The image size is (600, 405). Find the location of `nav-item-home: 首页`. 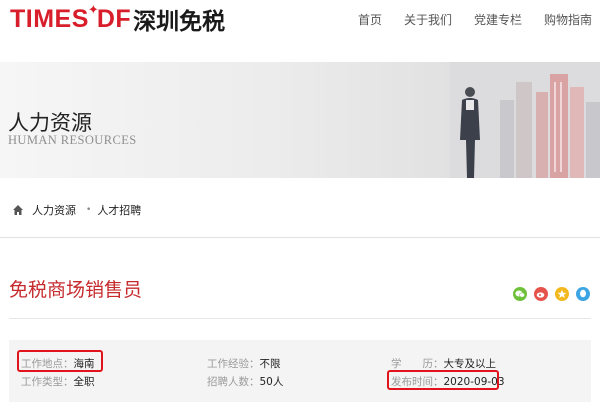

nav-item-home: 首页 is located at coordinates (370, 19).